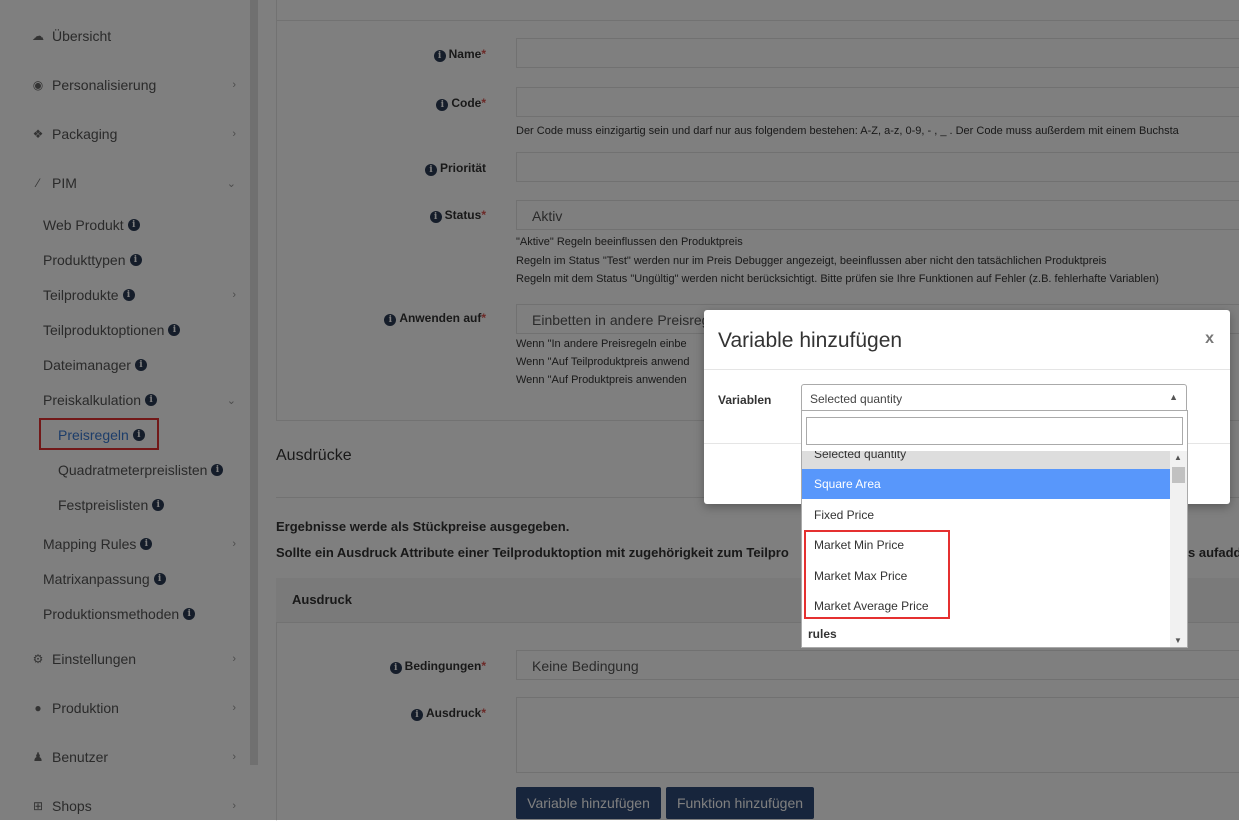  Describe the element at coordinates (967, 369) in the screenshot. I see `divider` at that location.